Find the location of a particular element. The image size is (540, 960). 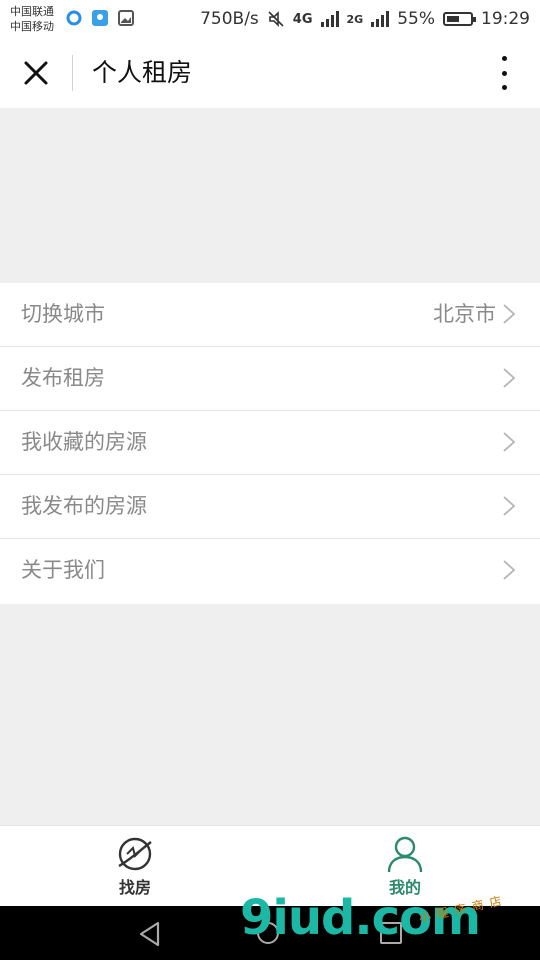

tab-find-house: 找房 is located at coordinates (135, 866).